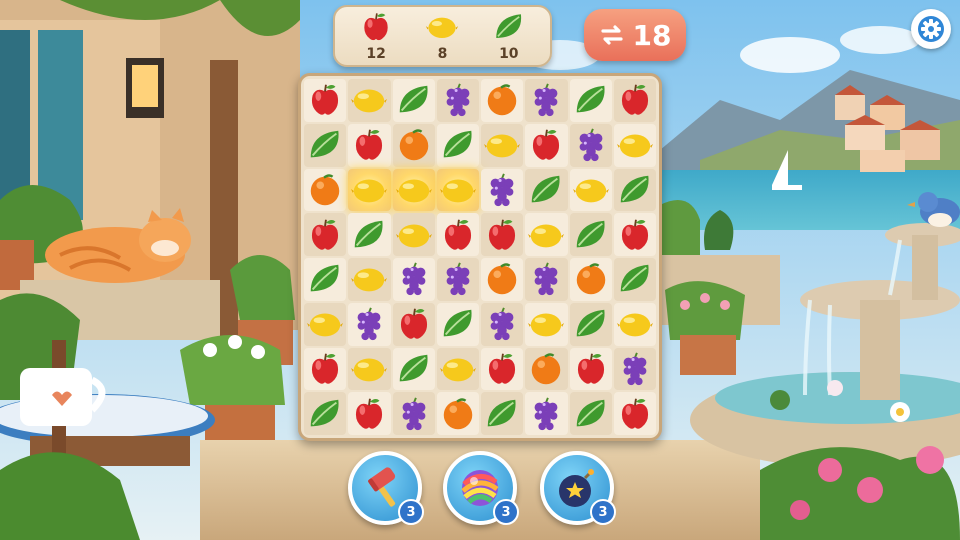  I want to click on goal-apple: 12, so click(376, 36).